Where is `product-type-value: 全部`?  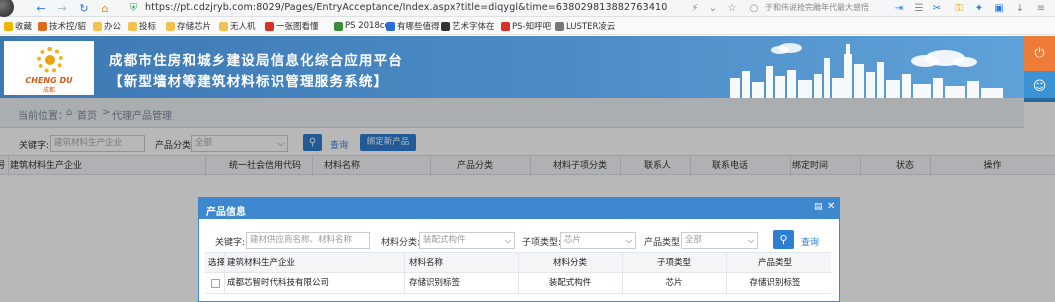 product-type-value: 全部 is located at coordinates (694, 240).